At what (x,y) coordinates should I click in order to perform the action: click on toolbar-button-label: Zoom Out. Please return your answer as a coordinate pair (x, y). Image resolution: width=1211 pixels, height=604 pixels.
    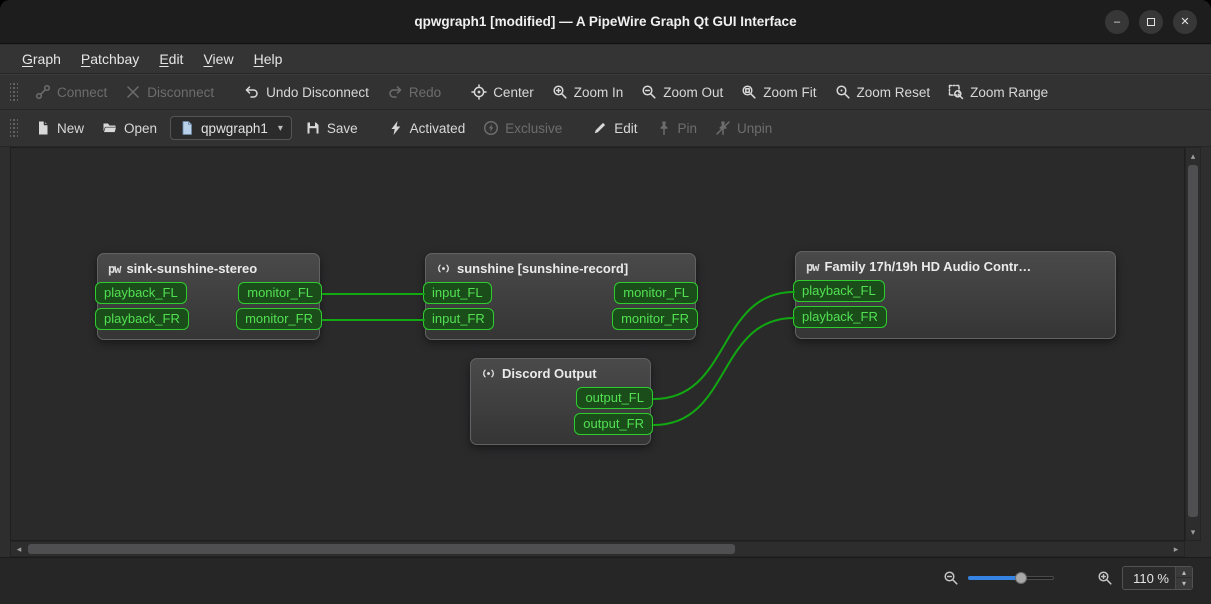
    Looking at the image, I should click on (693, 92).